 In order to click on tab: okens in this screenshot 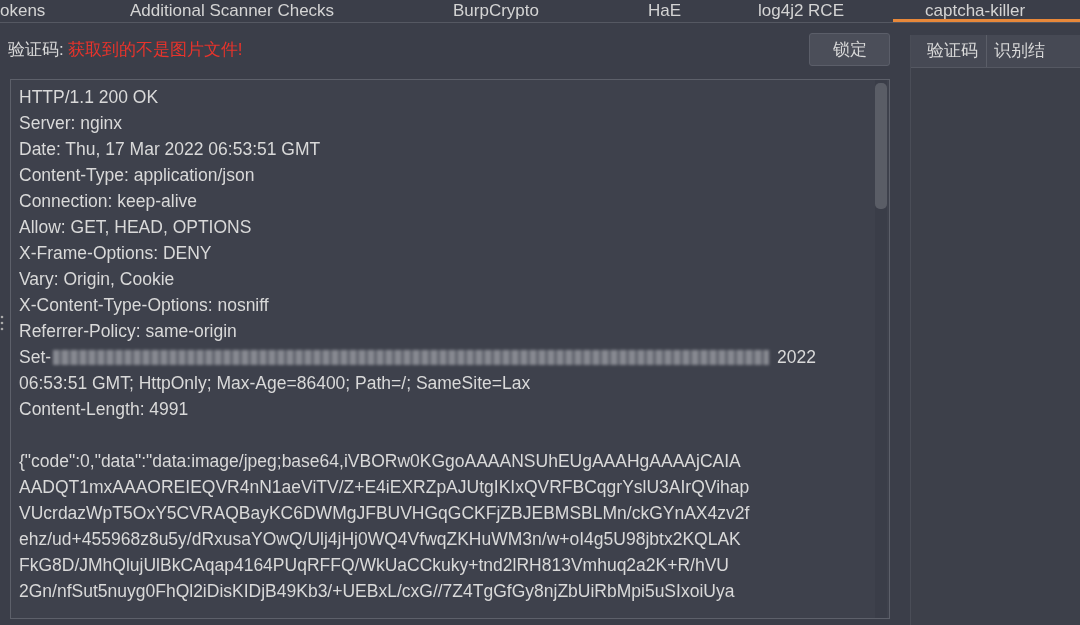, I will do `click(65, 12)`.